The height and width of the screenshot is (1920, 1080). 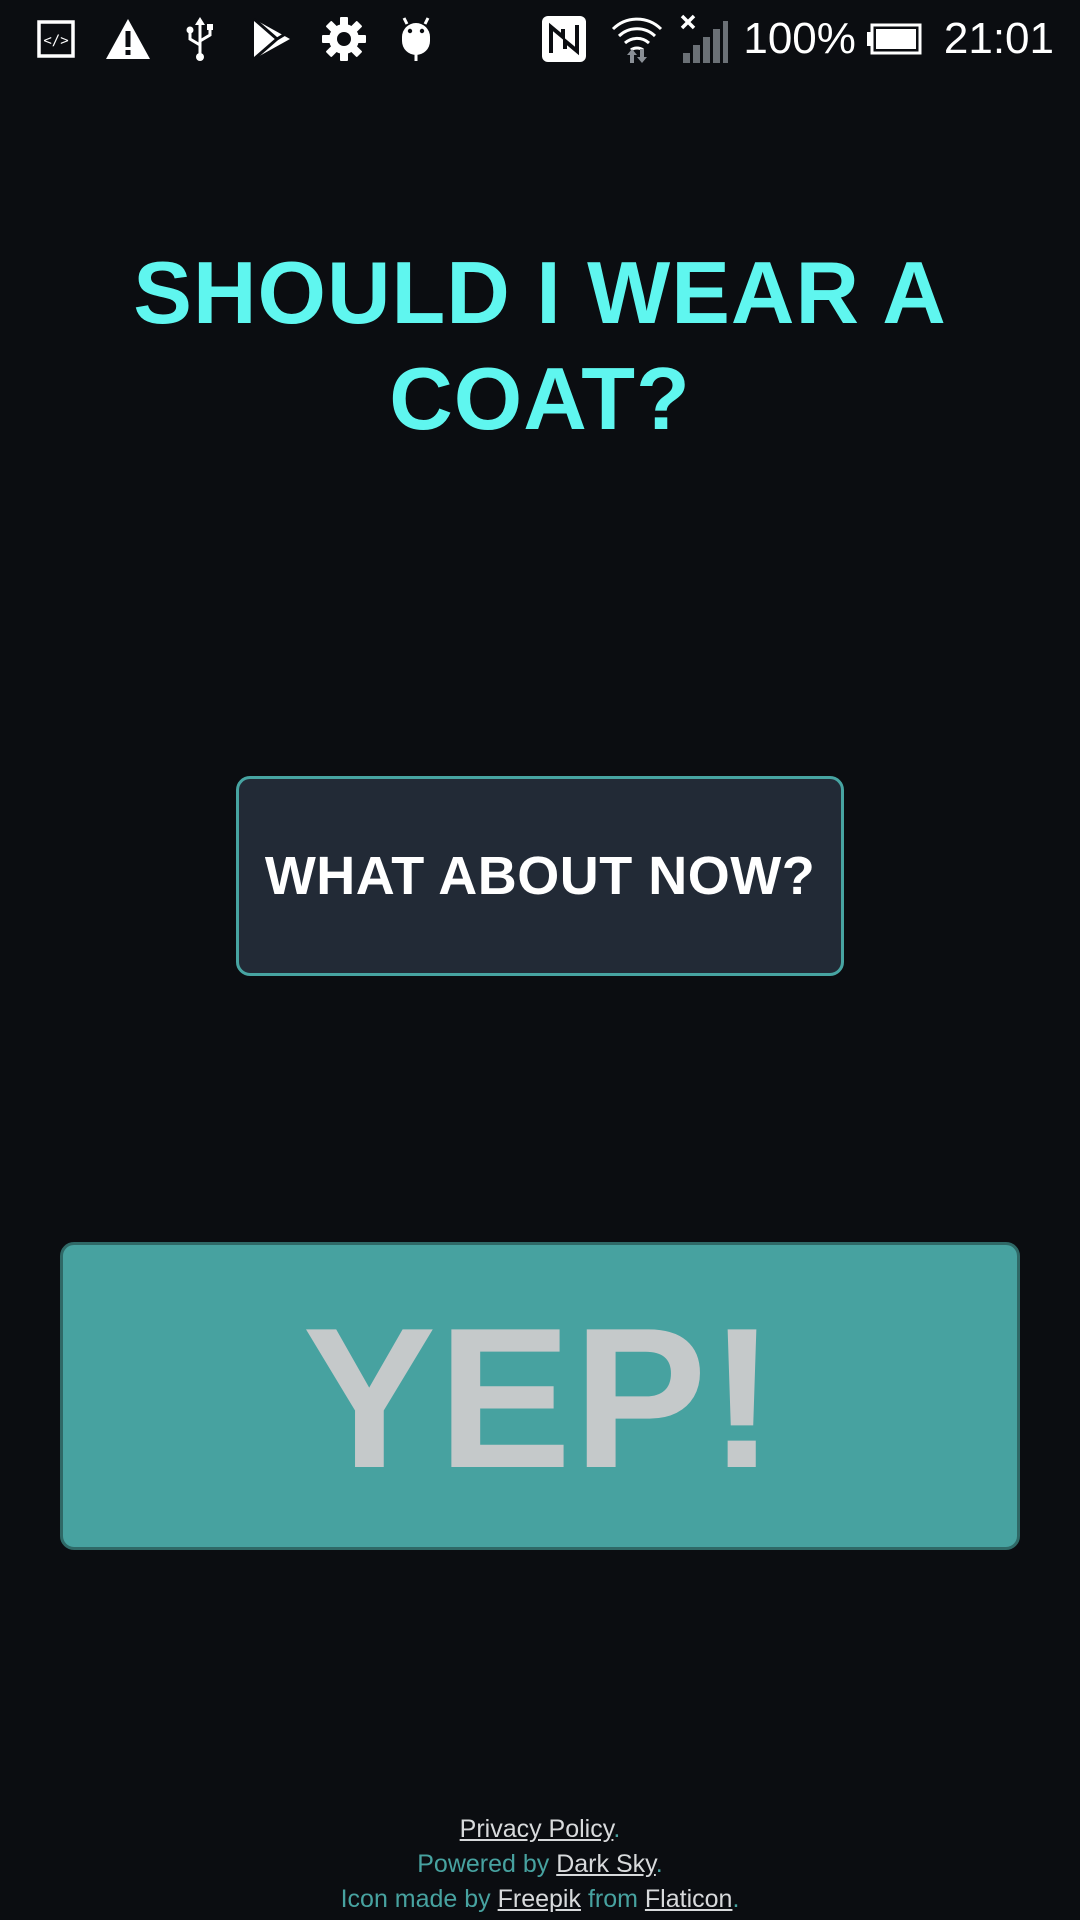 I want to click on page-title: SHOULD I WEAR A COAT?, so click(x=540, y=345).